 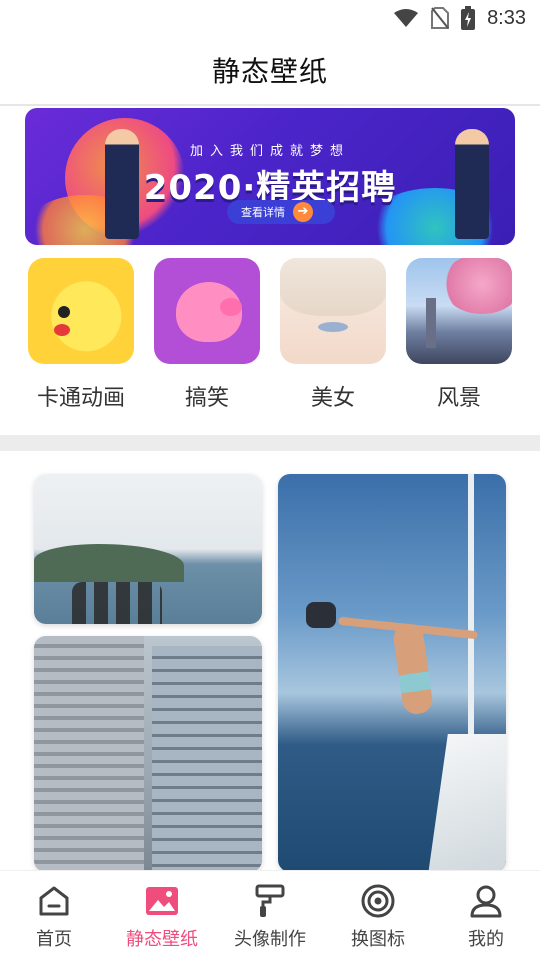 I want to click on category-funny: 搞笑, so click(x=207, y=338).